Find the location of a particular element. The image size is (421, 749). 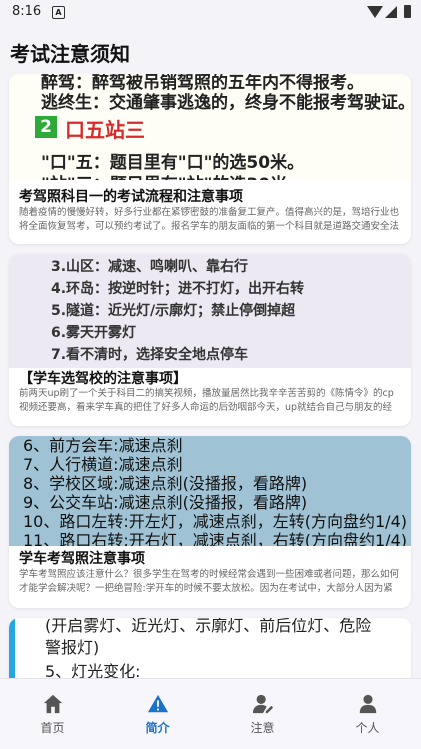

tab-notes: 注意 is located at coordinates (262, 714).